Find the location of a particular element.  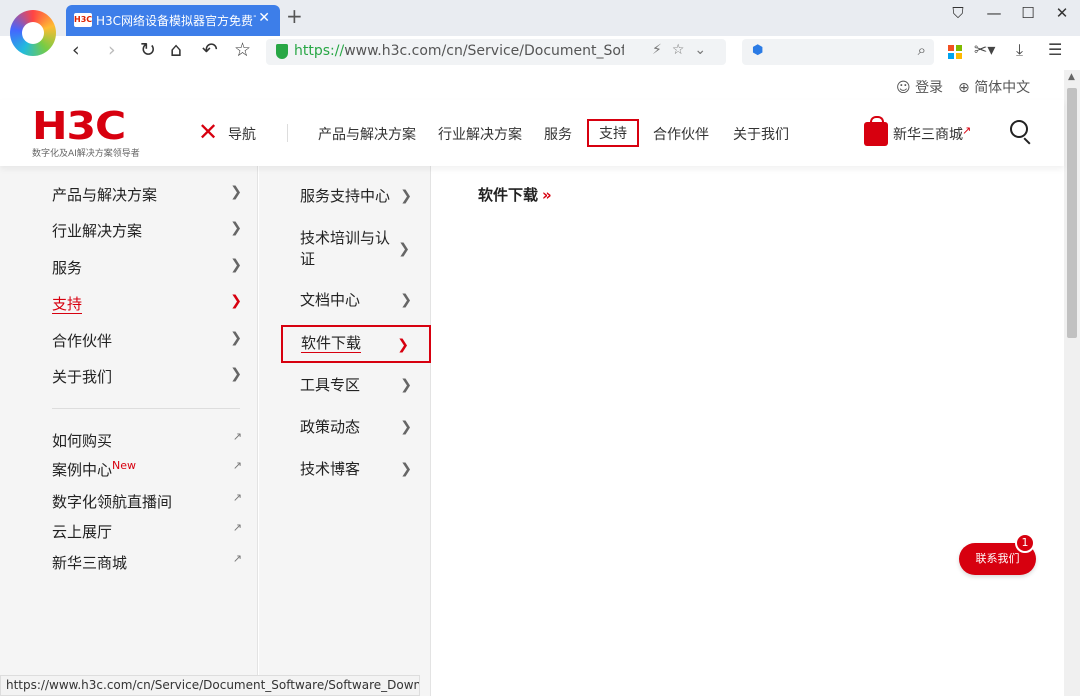

link-store: 新华三商城 ↗ is located at coordinates (147, 562).